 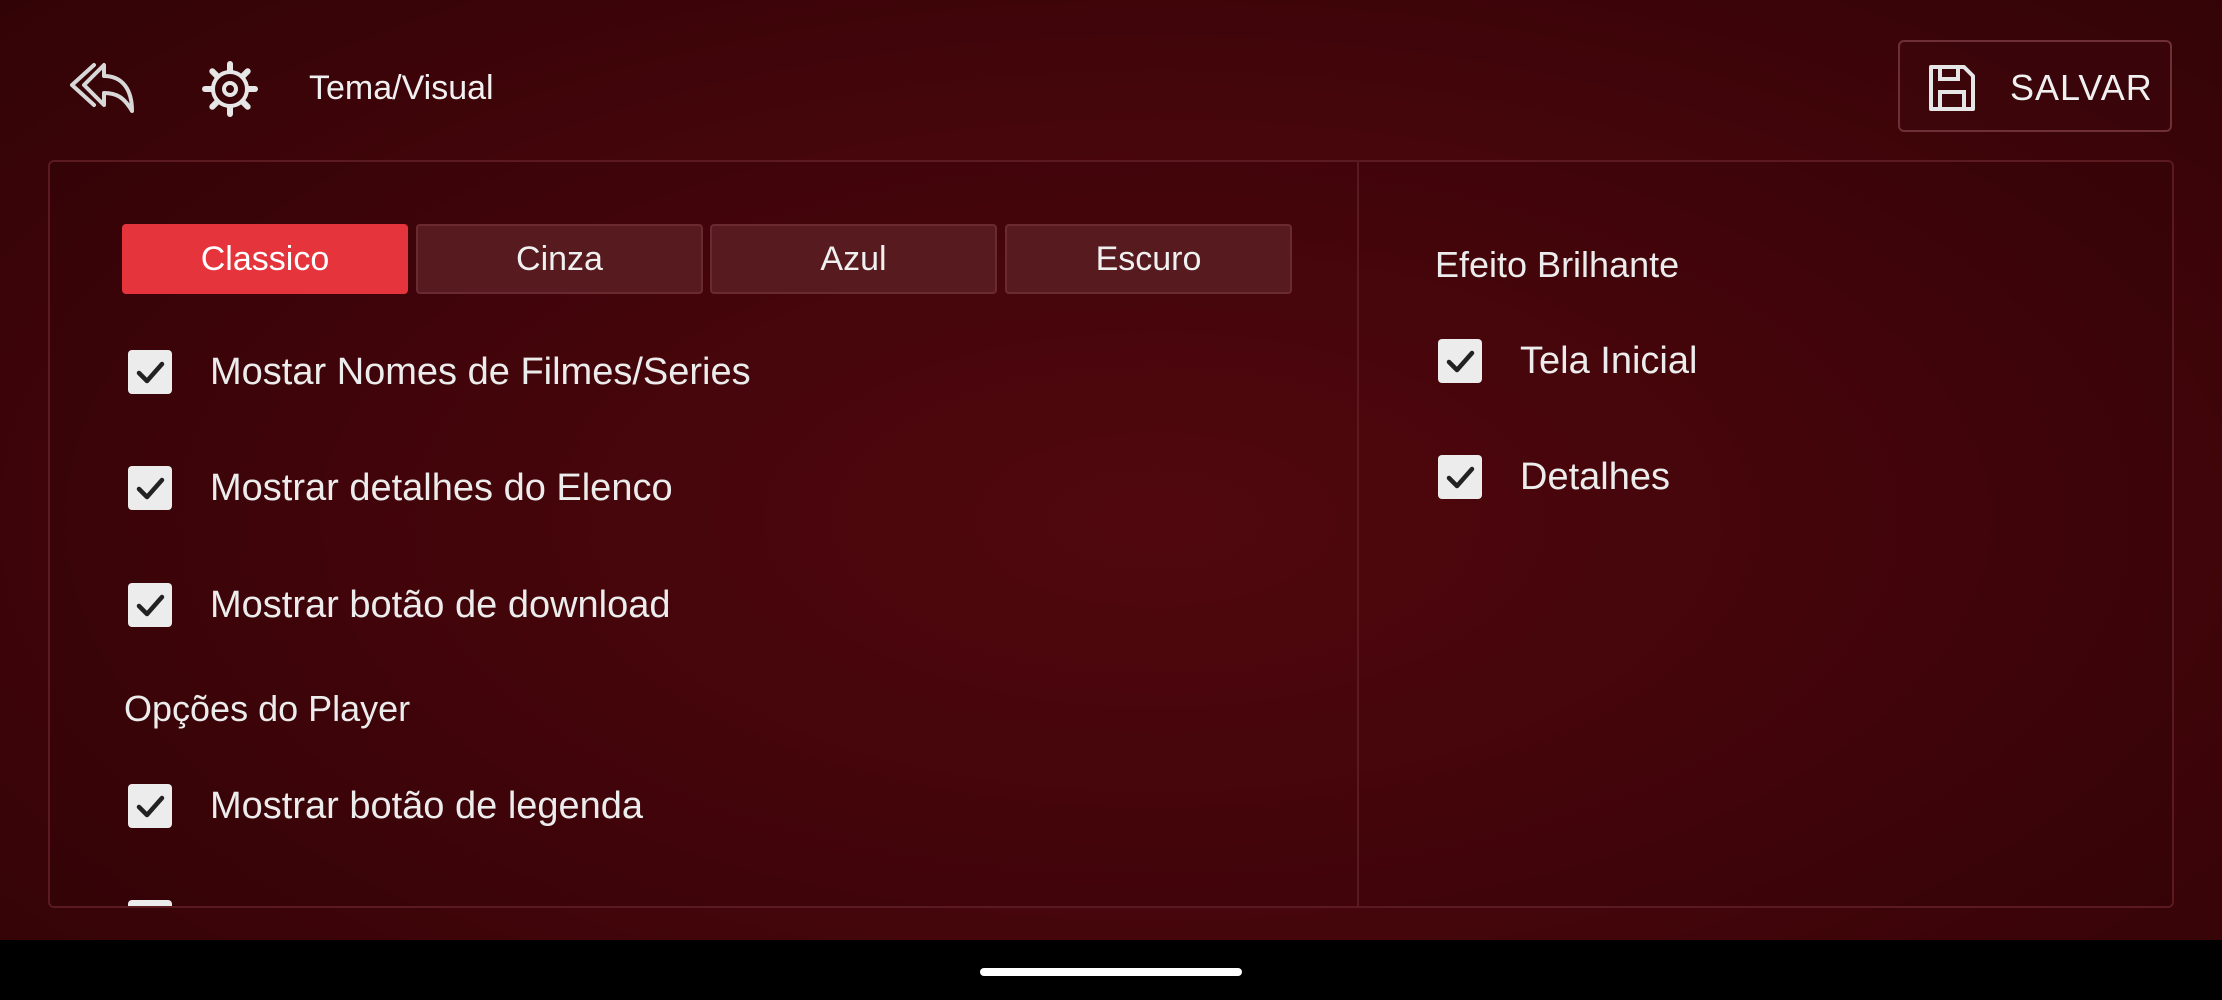 I want to click on glow-effect-heading: Efeito Brilhante, so click(x=1557, y=264).